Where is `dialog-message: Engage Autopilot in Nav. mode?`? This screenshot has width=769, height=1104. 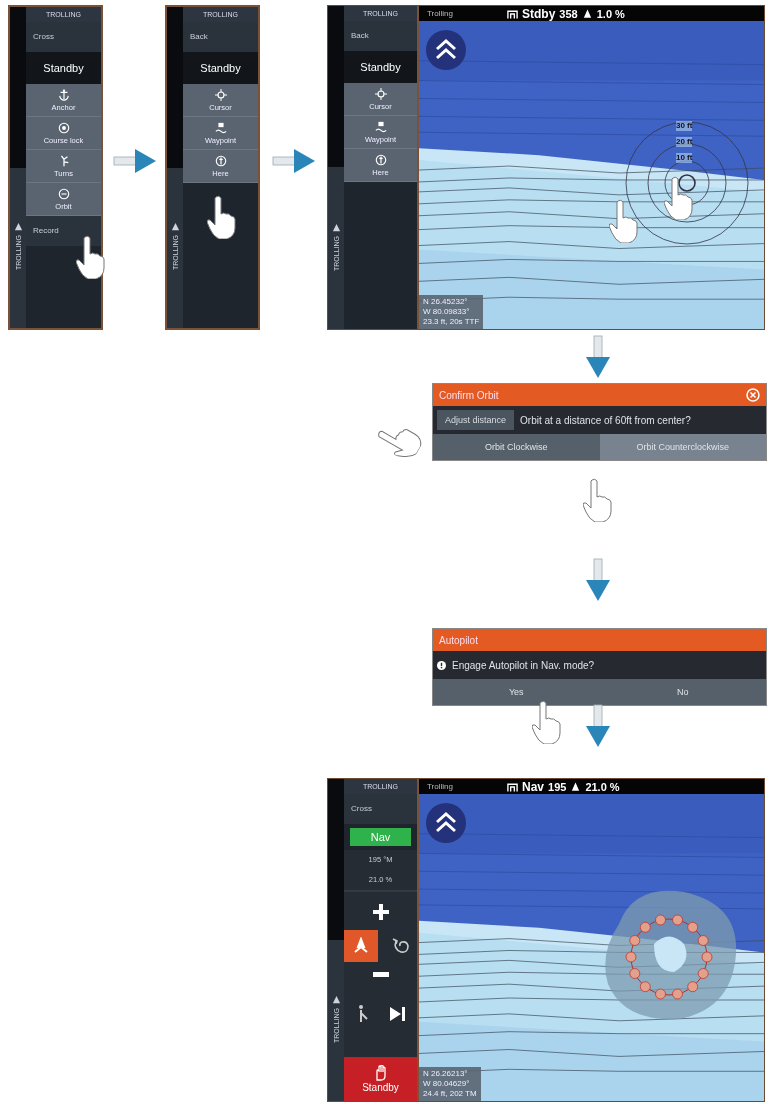 dialog-message: Engage Autopilot in Nav. mode? is located at coordinates (523, 665).